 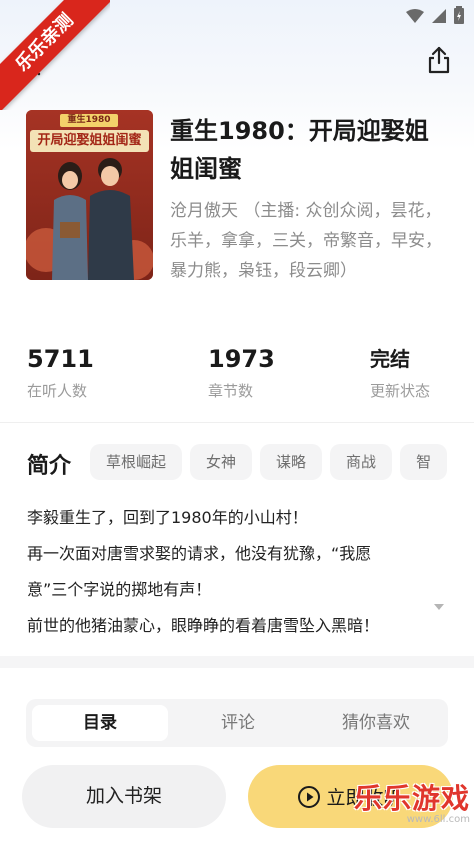 What do you see at coordinates (241, 359) in the screenshot?
I see `stat-value: 1973` at bounding box center [241, 359].